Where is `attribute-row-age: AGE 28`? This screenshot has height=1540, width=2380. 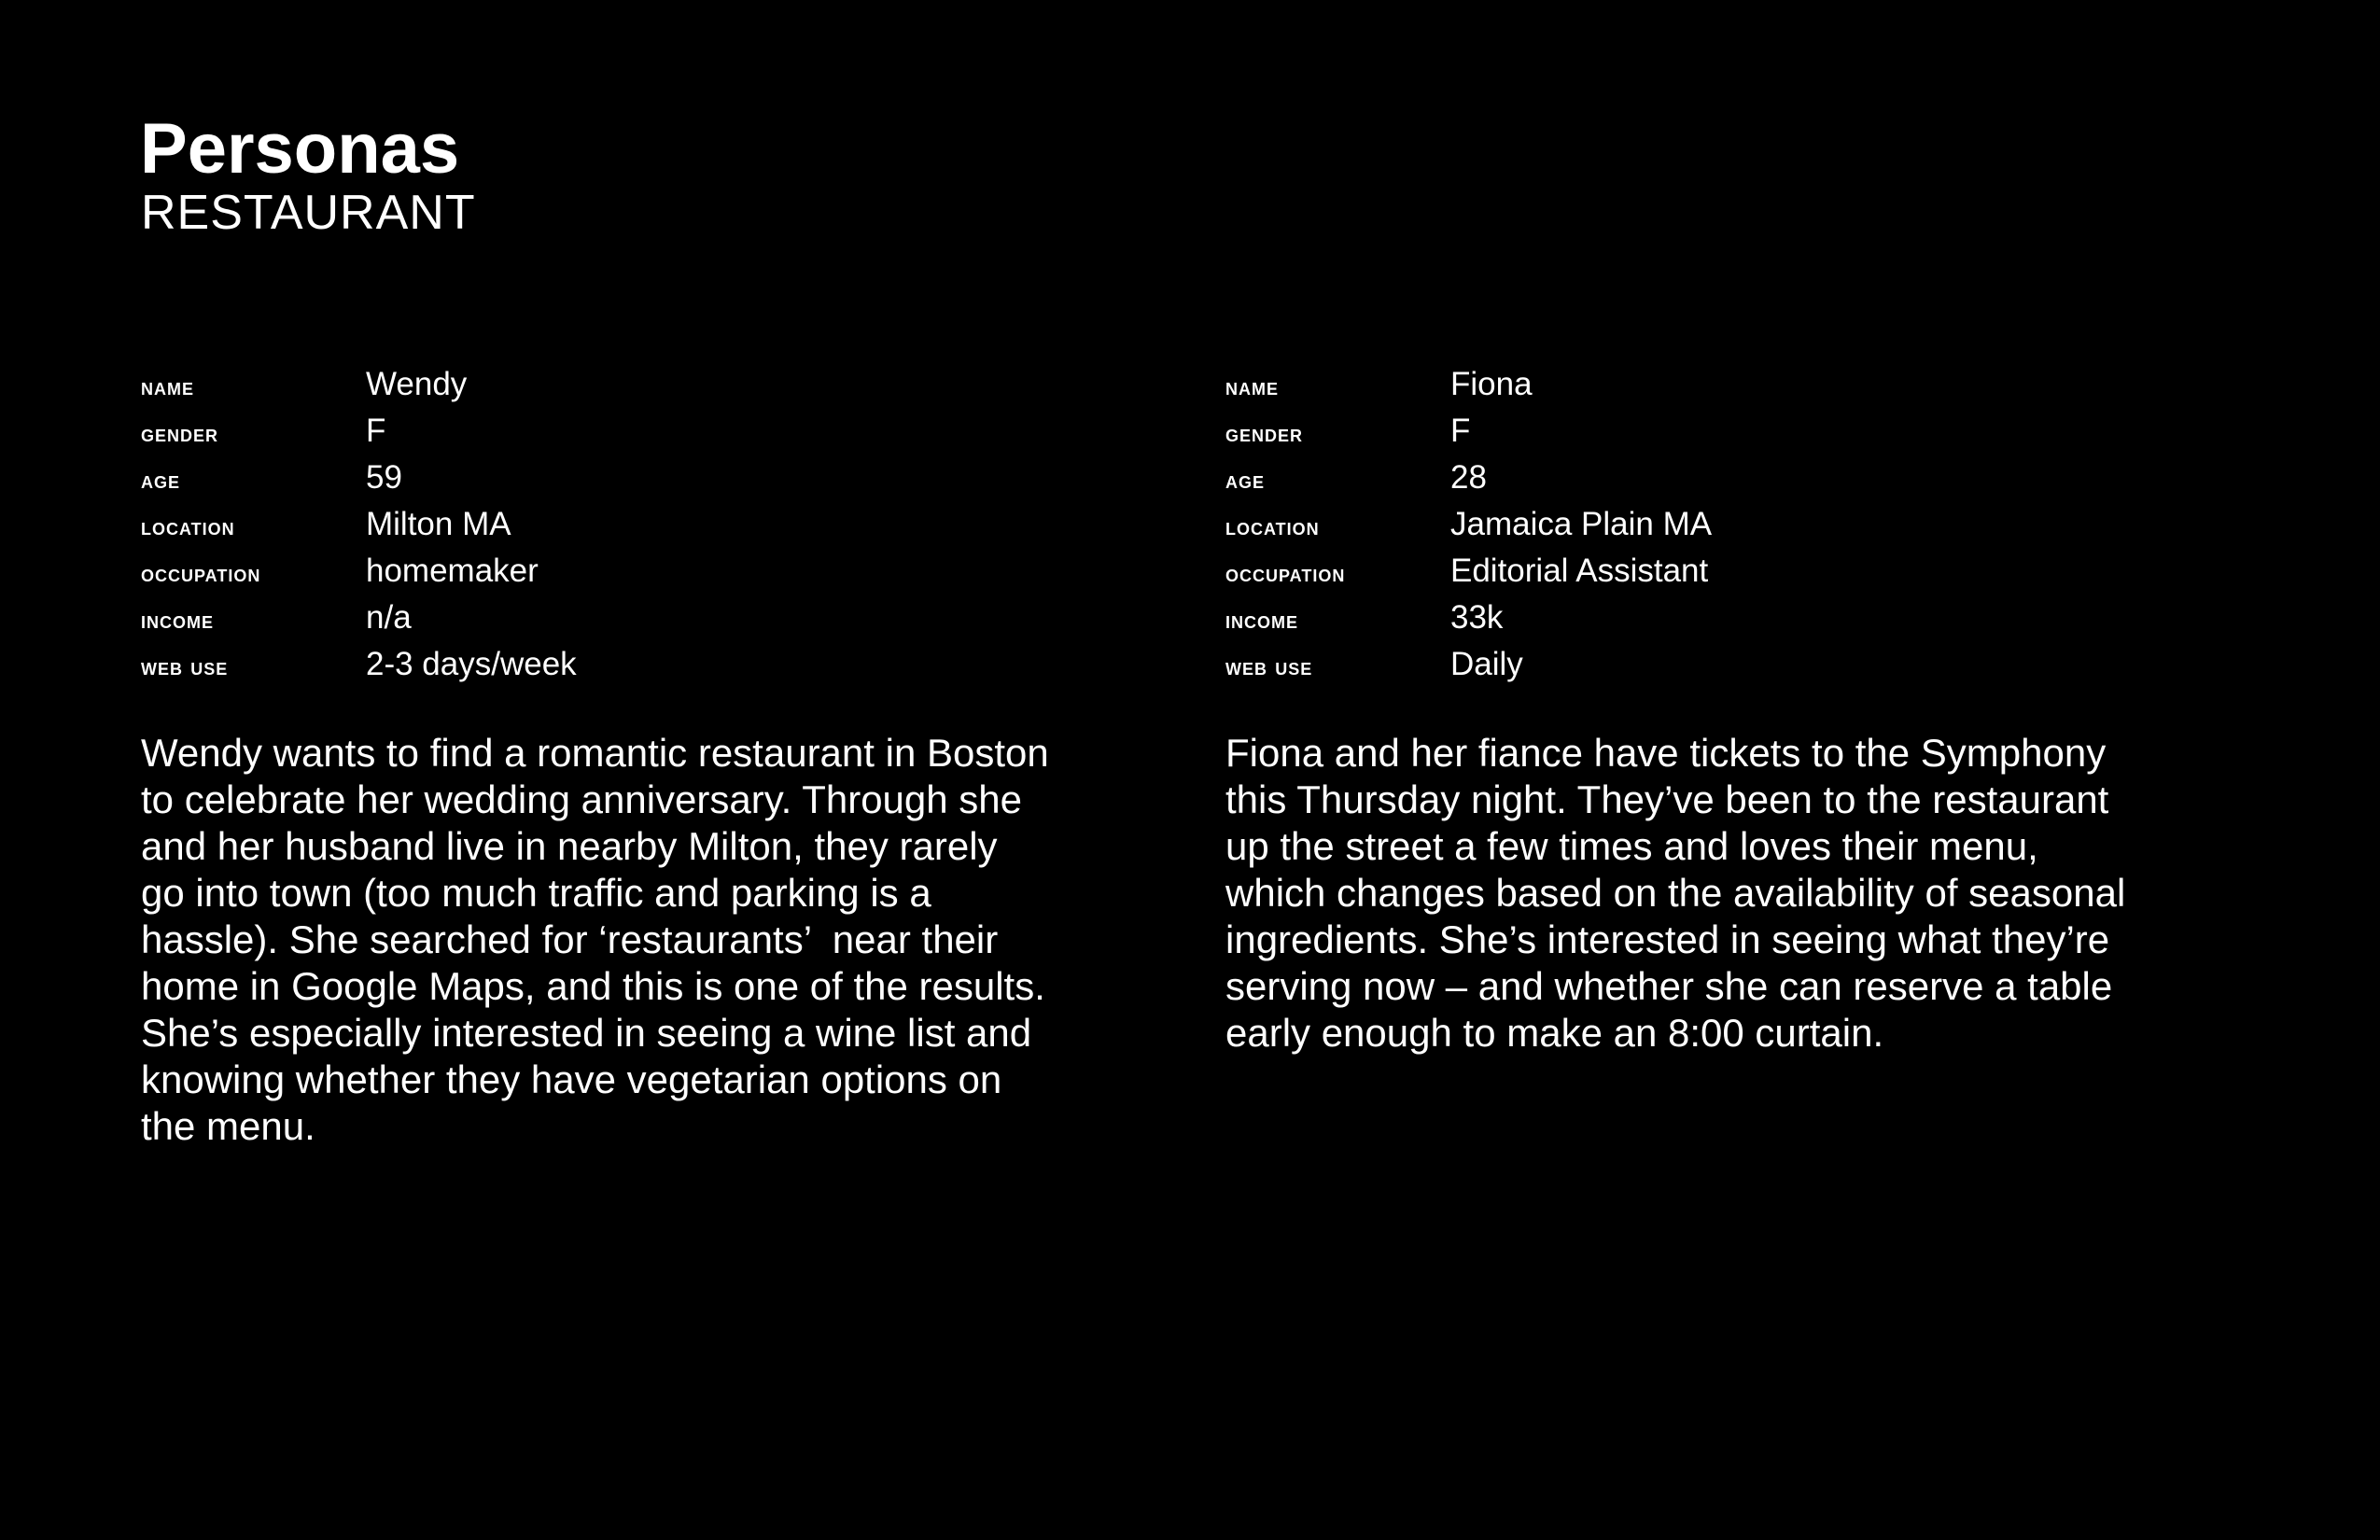
attribute-row-age: AGE 28 is located at coordinates (1738, 482).